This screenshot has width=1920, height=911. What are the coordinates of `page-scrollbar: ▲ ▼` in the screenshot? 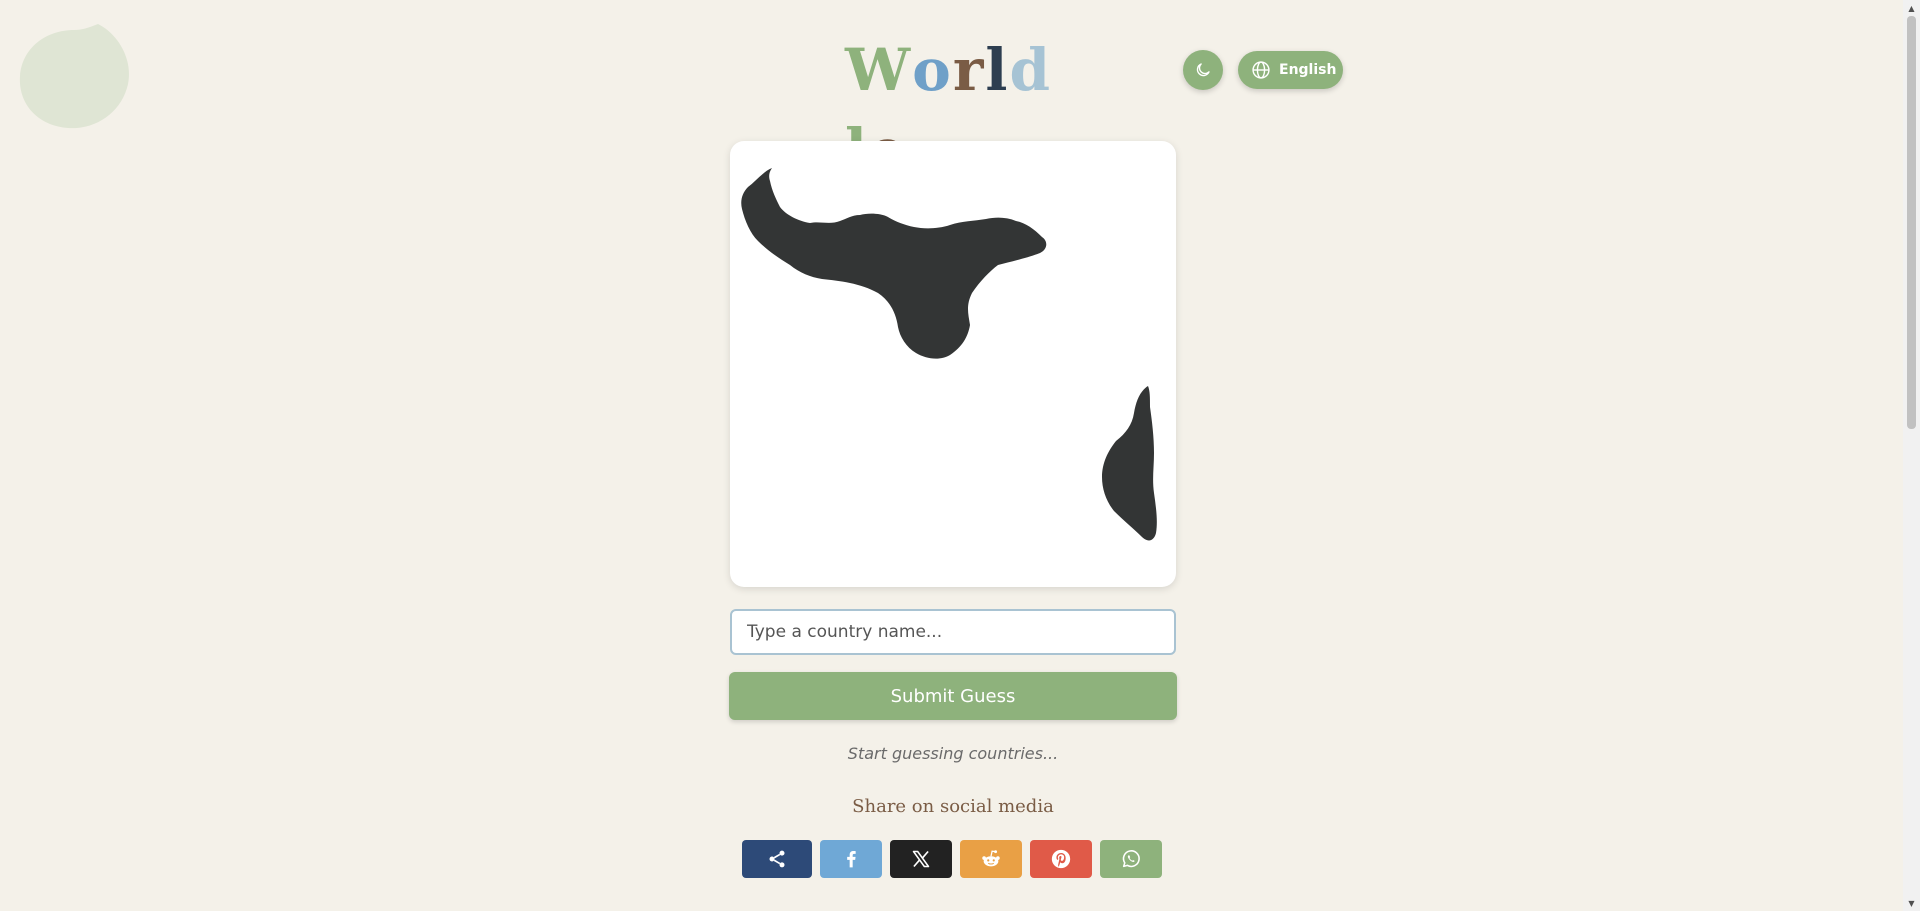 It's located at (1911, 455).